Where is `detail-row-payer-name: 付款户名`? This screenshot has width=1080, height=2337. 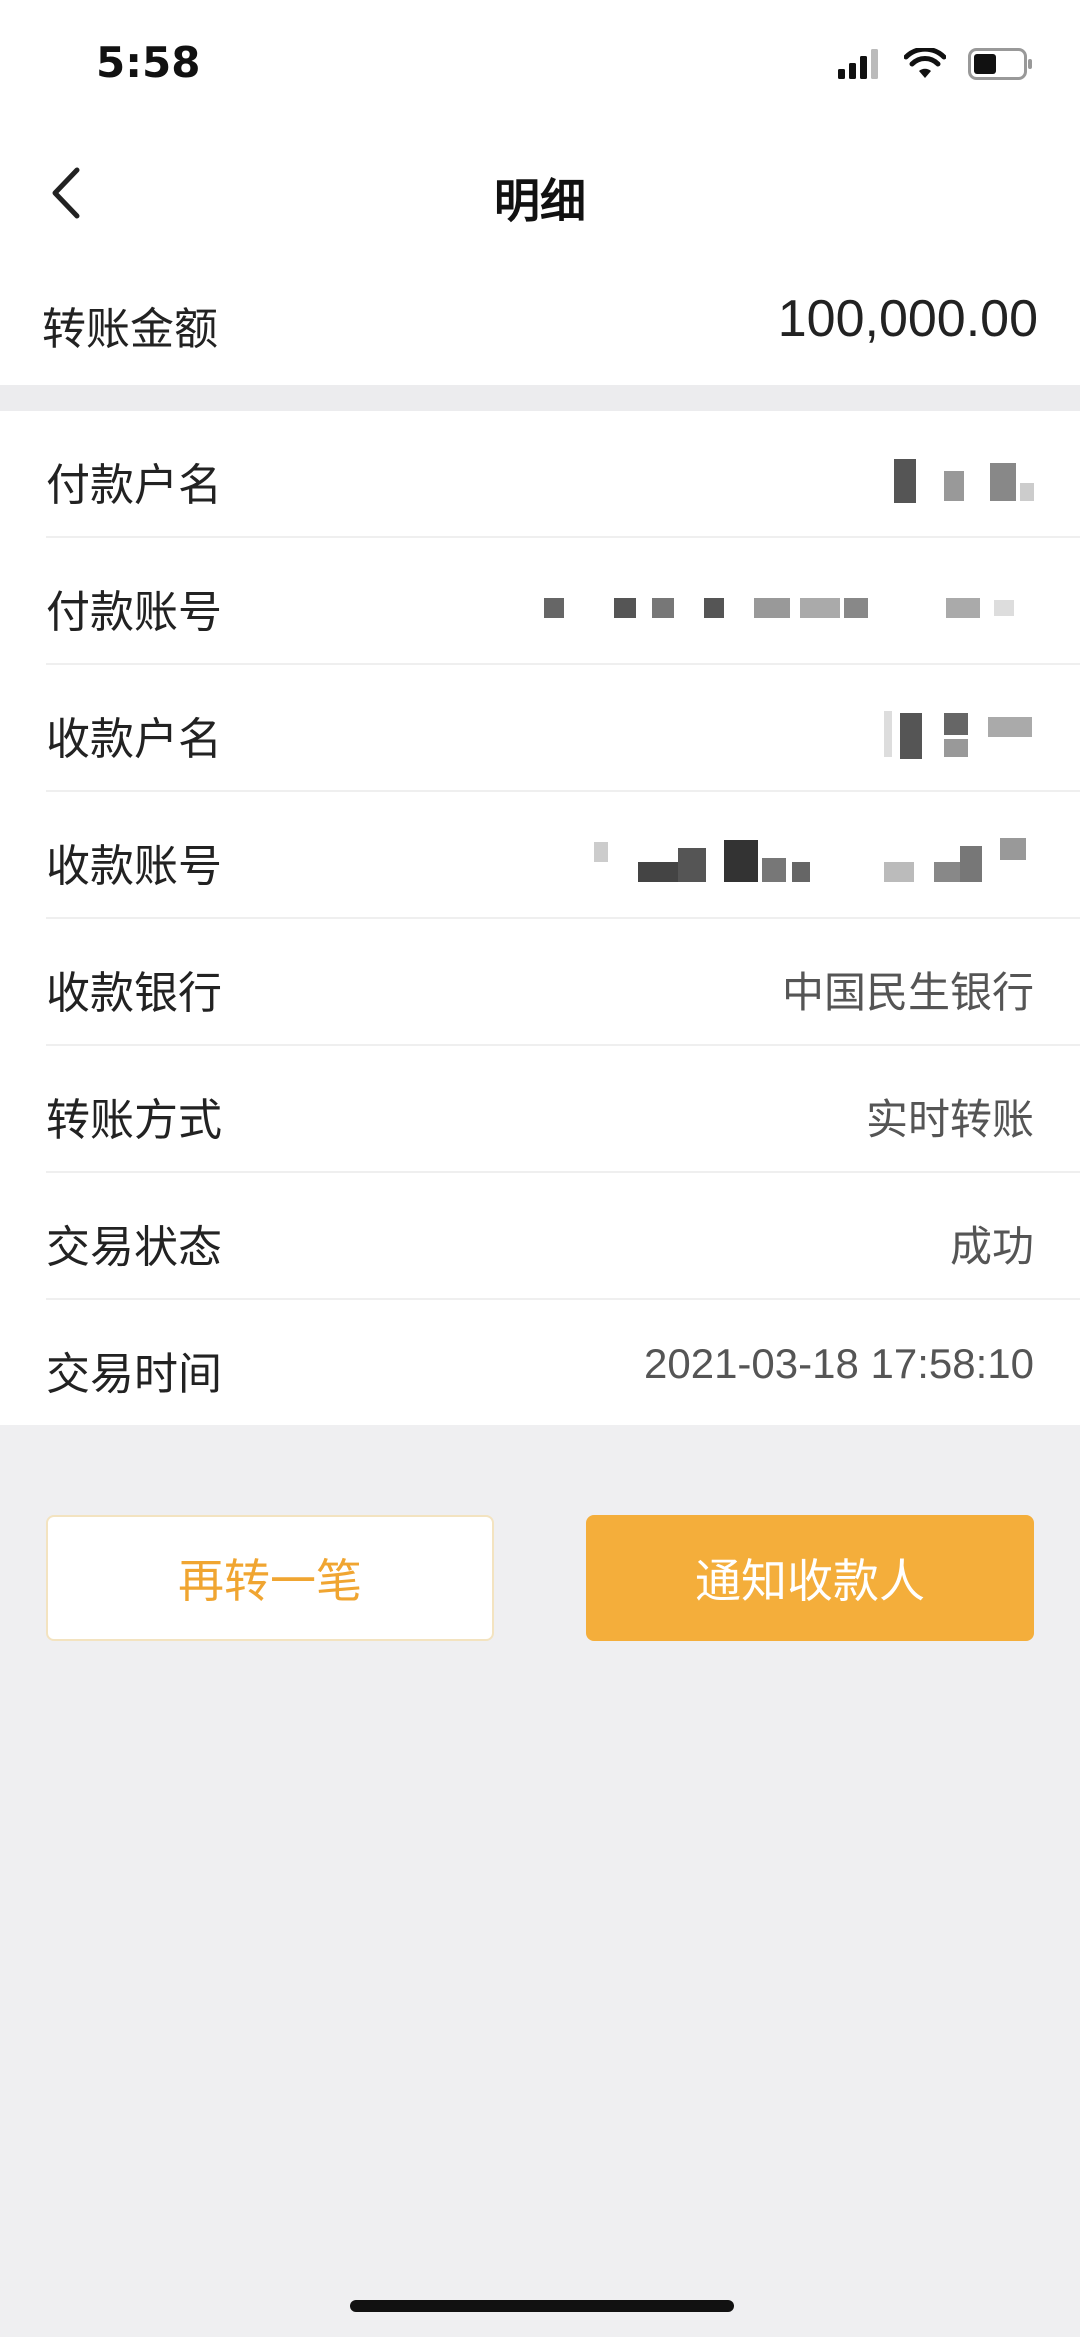
detail-row-payer-name: 付款户名 is located at coordinates (540, 474).